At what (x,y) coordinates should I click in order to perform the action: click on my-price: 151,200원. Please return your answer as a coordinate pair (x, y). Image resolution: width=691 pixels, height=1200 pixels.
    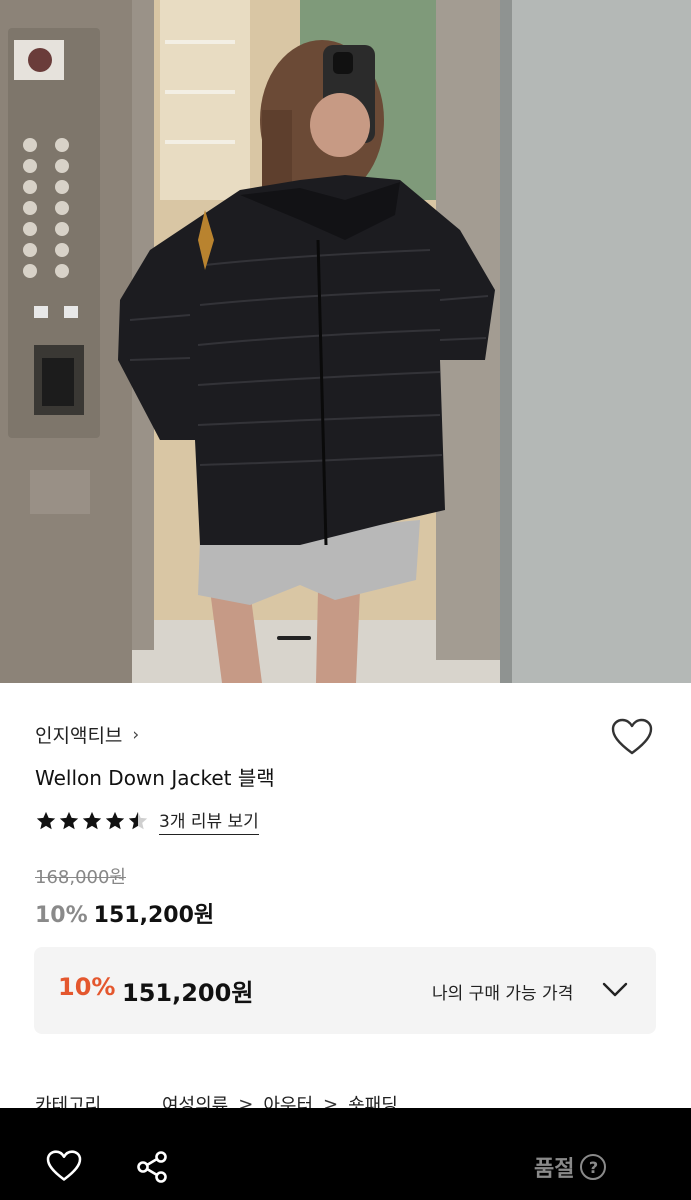
    Looking at the image, I should click on (188, 993).